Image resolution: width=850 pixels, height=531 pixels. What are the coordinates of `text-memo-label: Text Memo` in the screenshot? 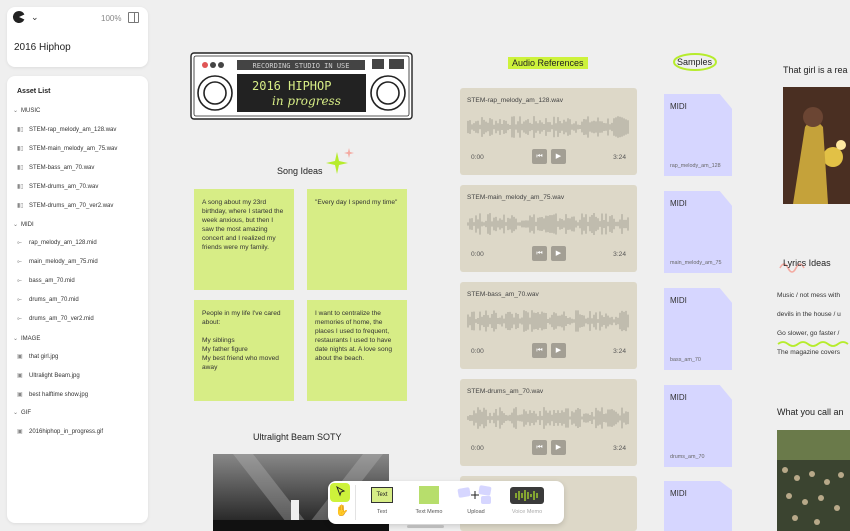 It's located at (429, 512).